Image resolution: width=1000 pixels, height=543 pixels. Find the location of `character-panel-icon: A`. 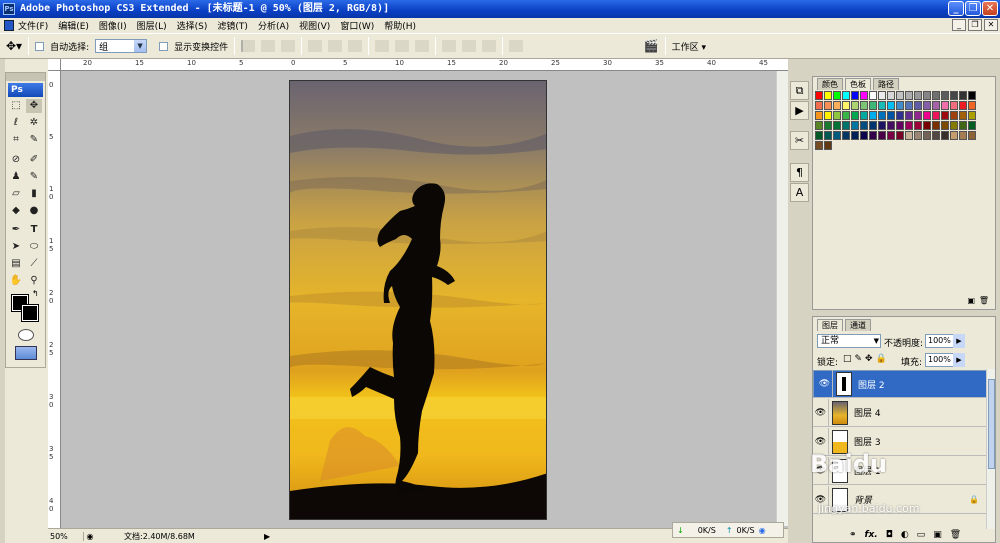

character-panel-icon: A is located at coordinates (799, 192).